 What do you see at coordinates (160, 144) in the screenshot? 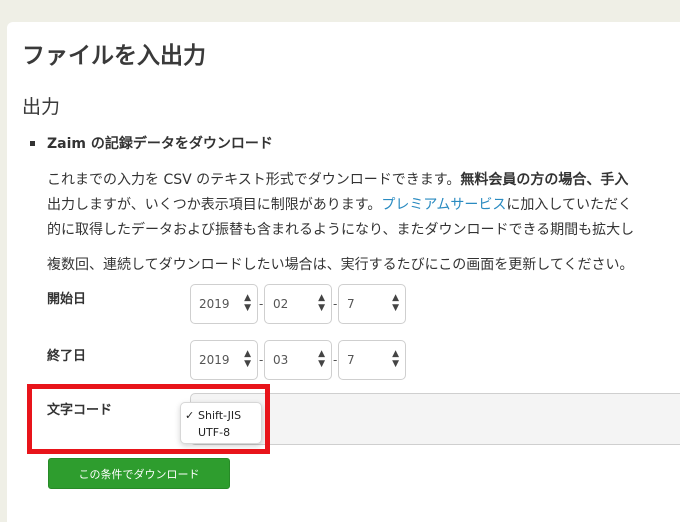
I see `export-item-title: Zaim の記録データをダウンロード` at bounding box center [160, 144].